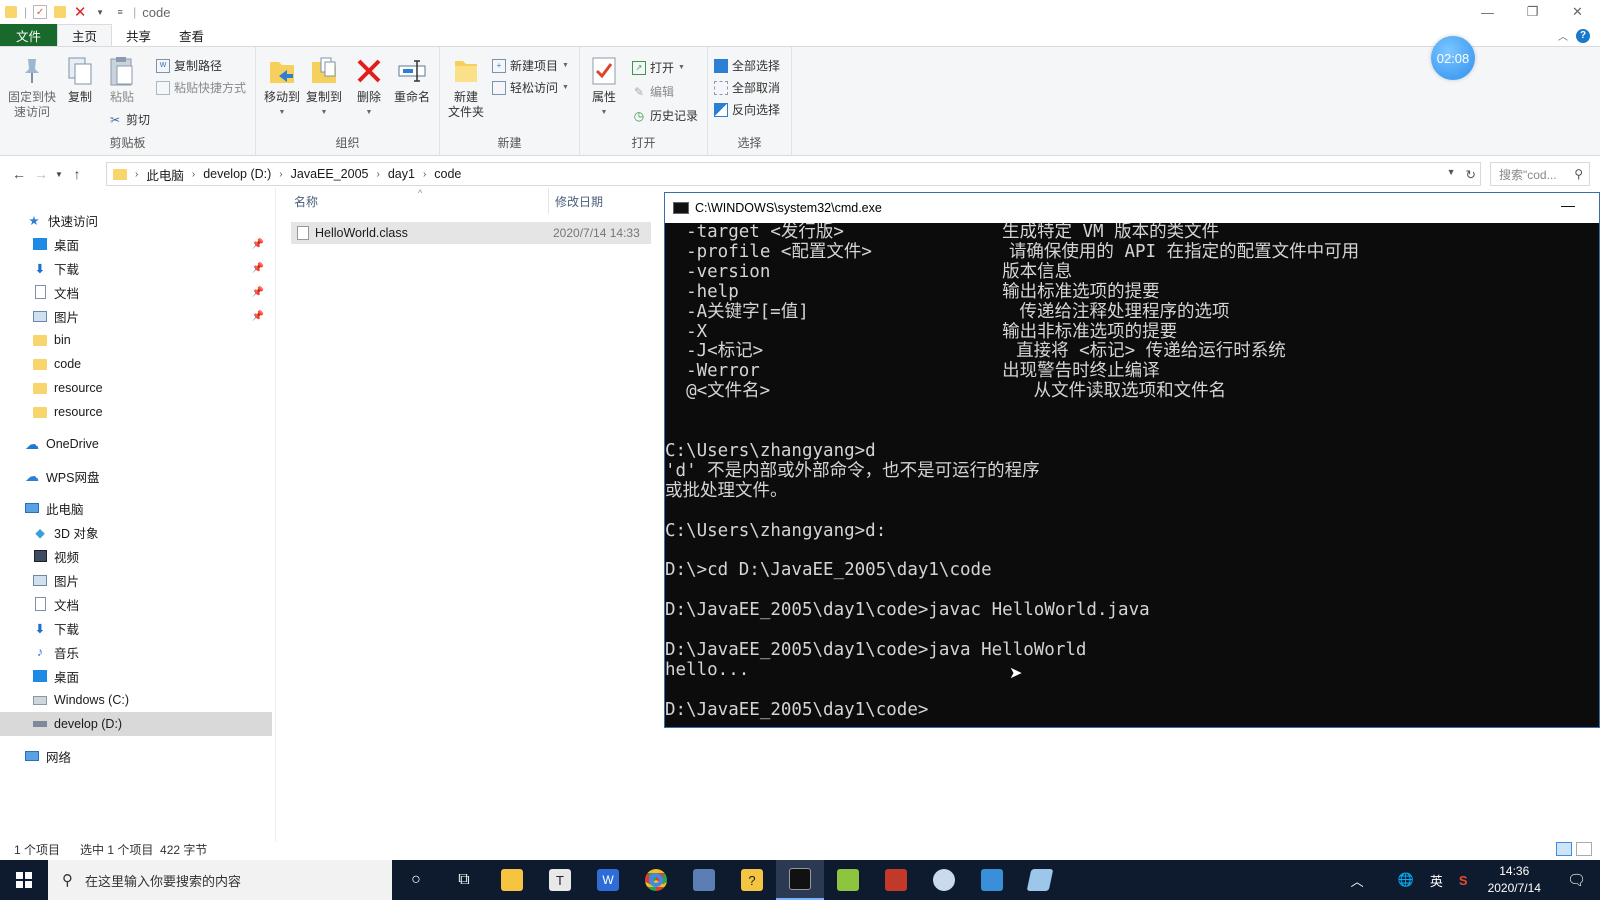  I want to click on large-icons-view-icon, so click(1584, 849).